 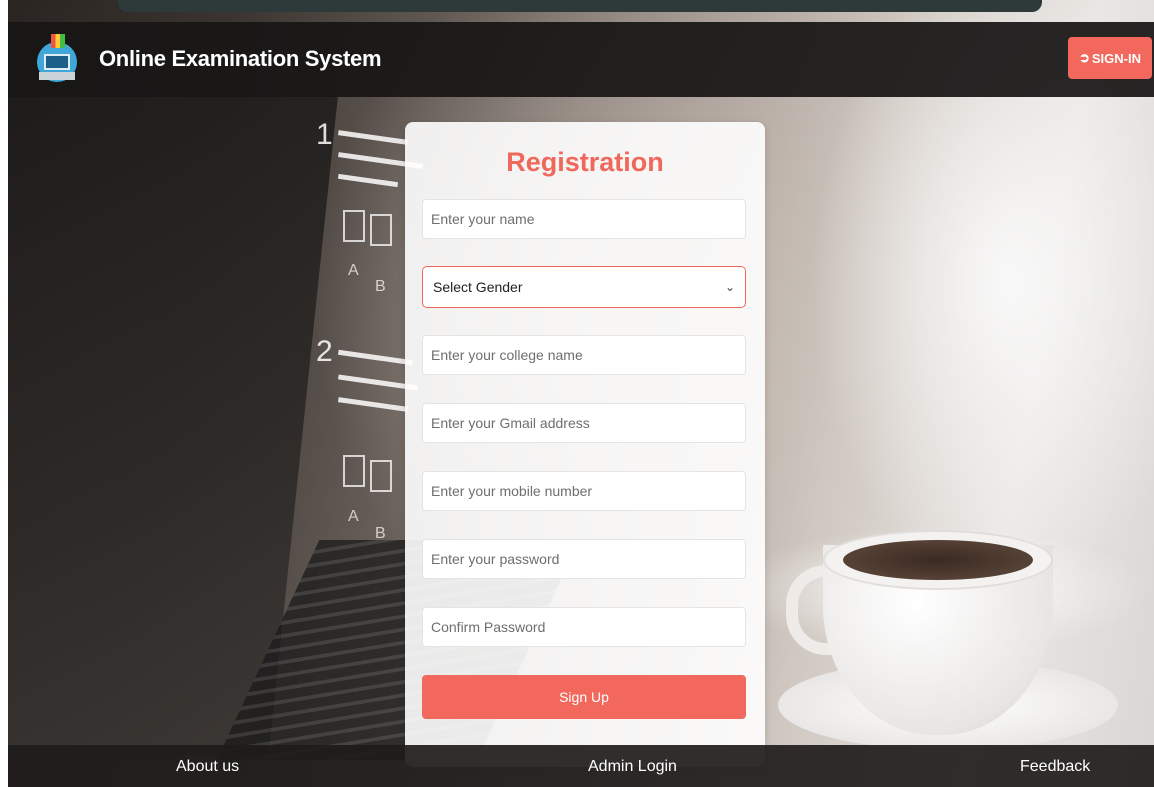 I want to click on sign-up-button: Sign Up, so click(x=584, y=697).